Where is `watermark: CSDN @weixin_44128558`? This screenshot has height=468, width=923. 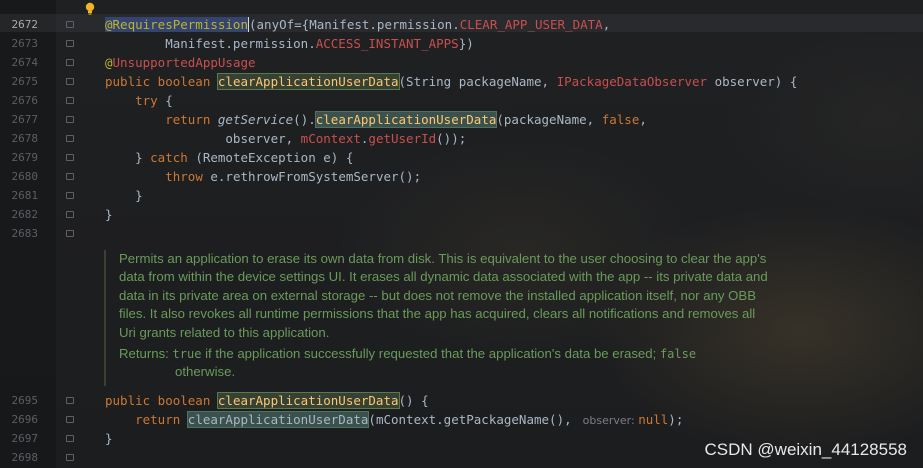
watermark: CSDN @weixin_44128558 is located at coordinates (805, 449).